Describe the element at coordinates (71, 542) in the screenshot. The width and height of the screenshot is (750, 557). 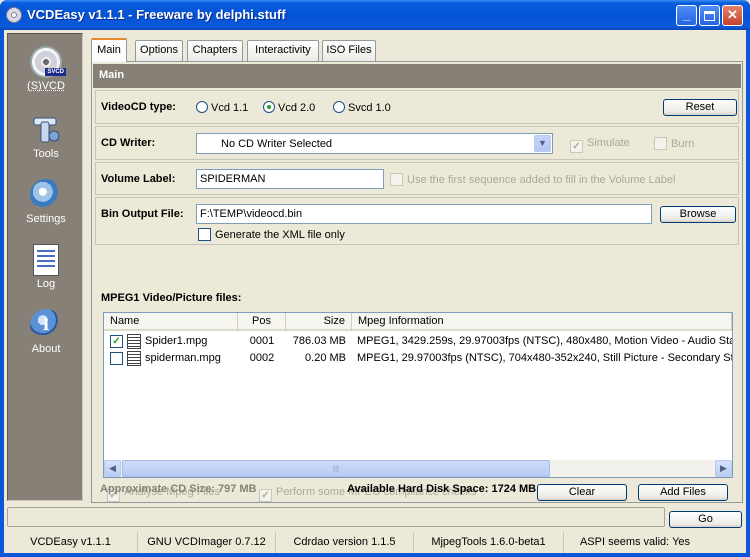
I see `status-version: VCDEasy v1.1.1` at that location.